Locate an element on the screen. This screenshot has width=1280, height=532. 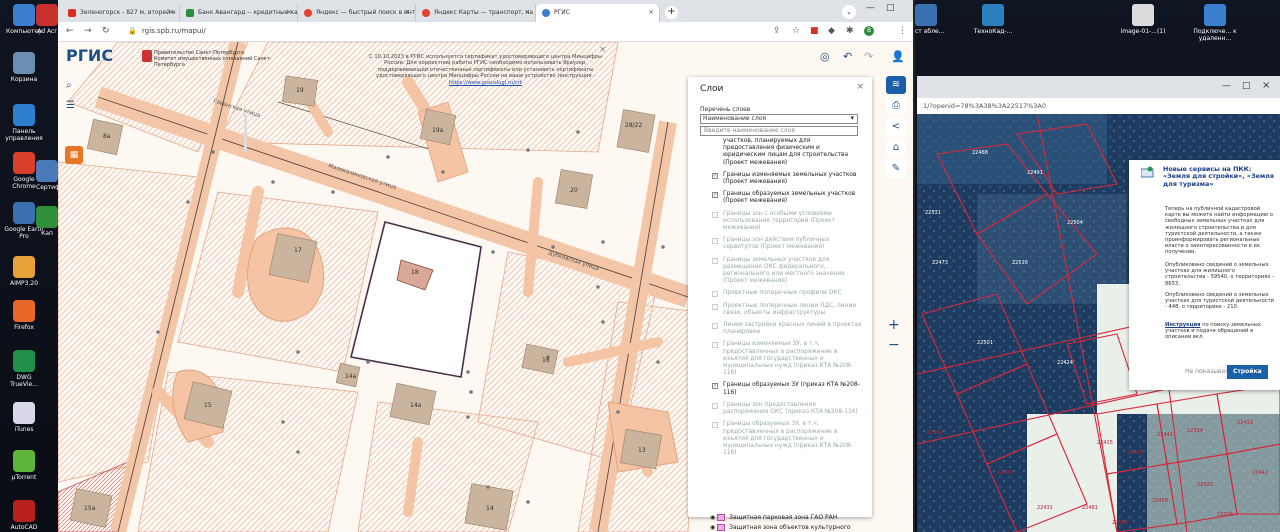
desktop-icon: µTorrent is located at coordinates (24, 465).